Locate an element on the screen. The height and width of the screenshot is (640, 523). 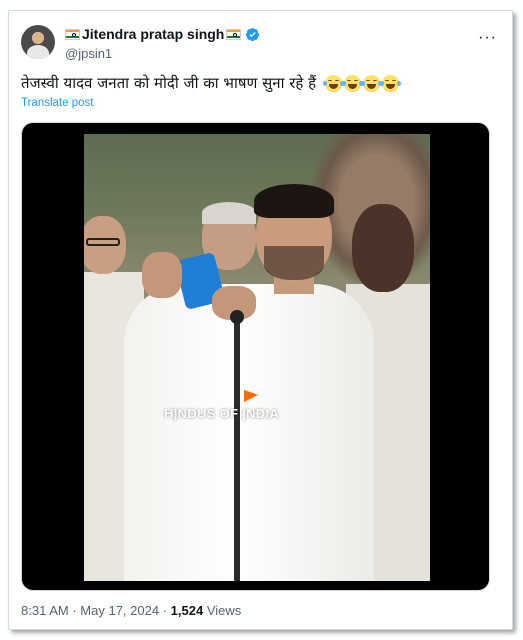
verified-badge-icon is located at coordinates (253, 34).